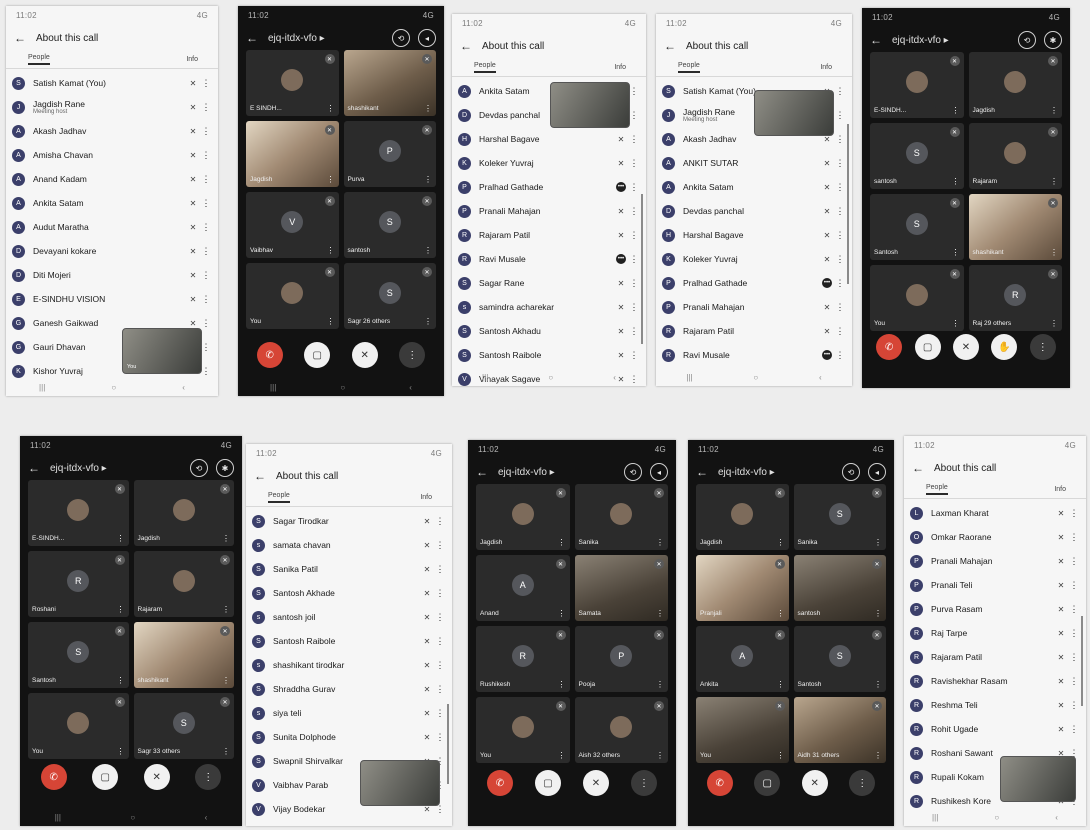 Image resolution: width=1090 pixels, height=830 pixels. What do you see at coordinates (995, 609) in the screenshot?
I see `participant-row: P Purva Rasam ✕ ⋮` at bounding box center [995, 609].